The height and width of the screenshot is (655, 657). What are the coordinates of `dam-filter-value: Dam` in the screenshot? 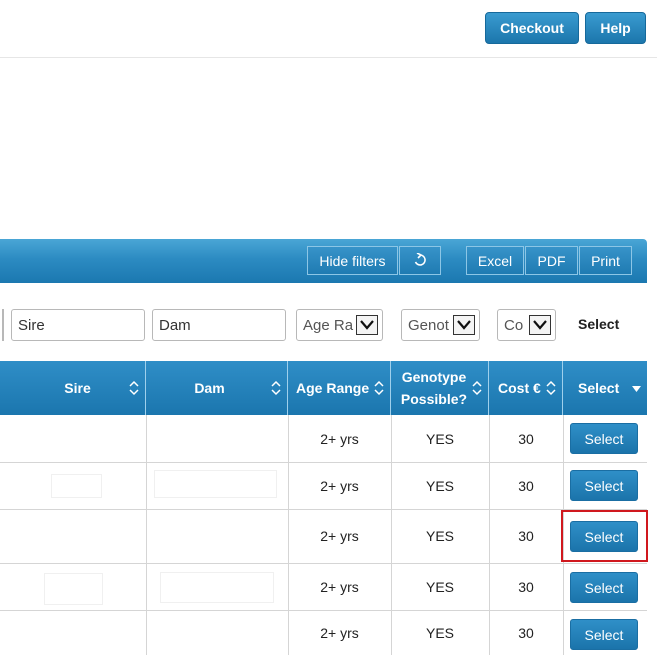 It's located at (175, 325).